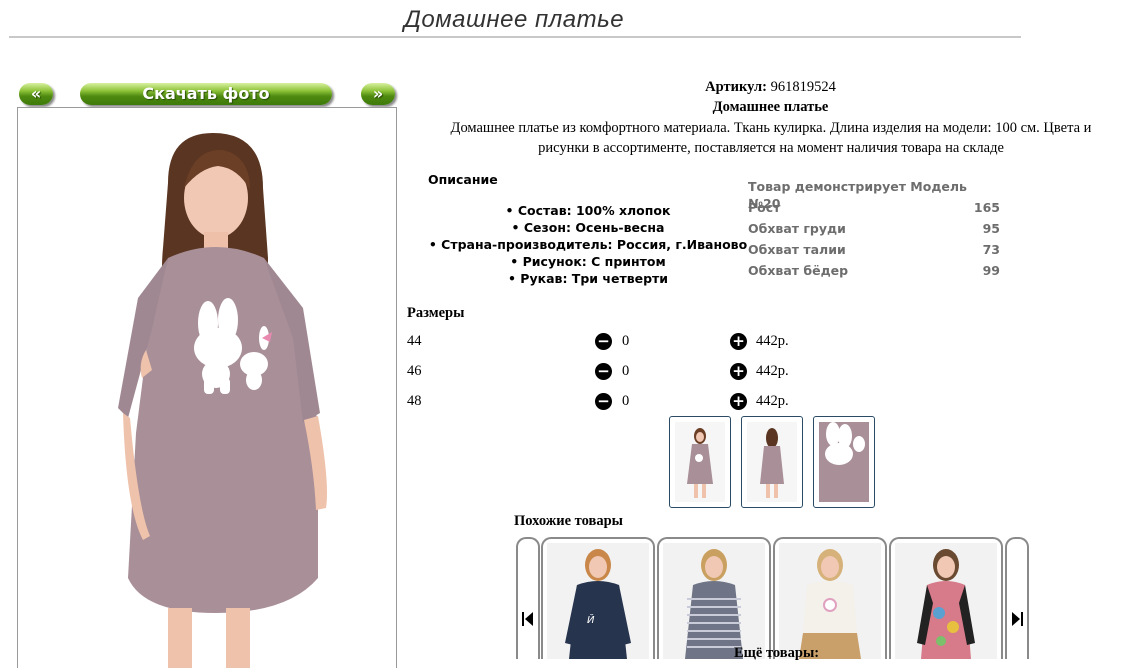  What do you see at coordinates (770, 107) in the screenshot?
I see `product-name: Домашнее платье` at bounding box center [770, 107].